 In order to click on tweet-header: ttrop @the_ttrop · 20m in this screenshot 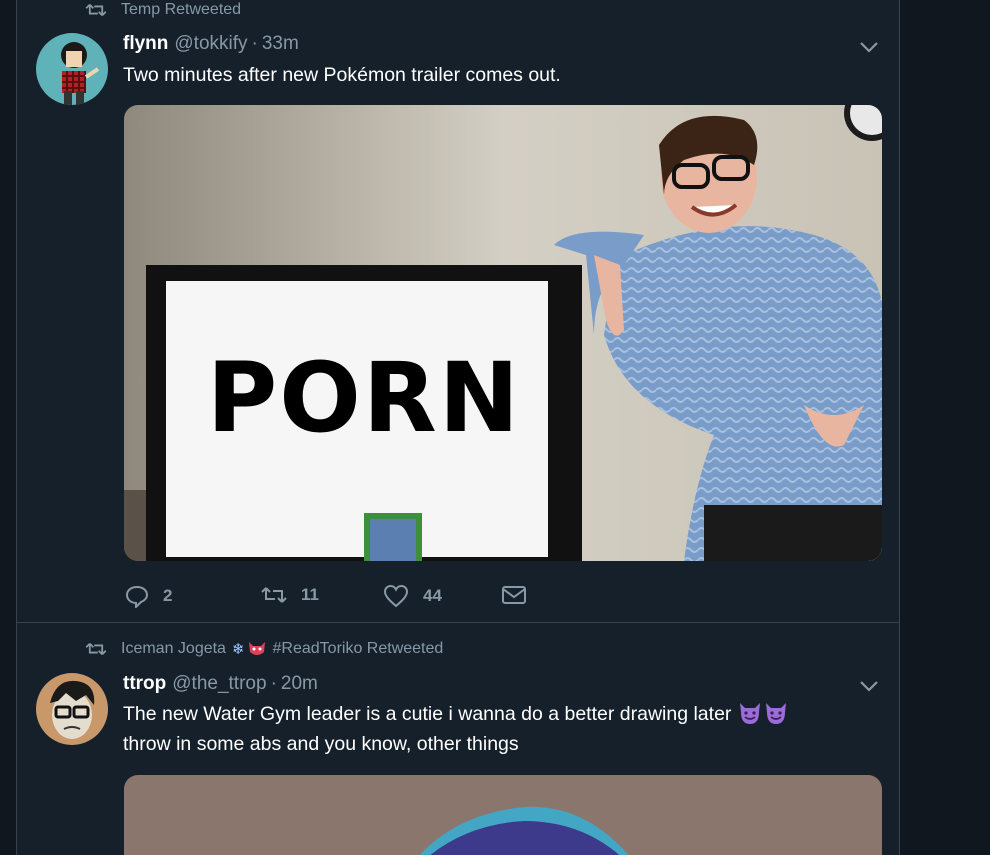, I will do `click(220, 685)`.